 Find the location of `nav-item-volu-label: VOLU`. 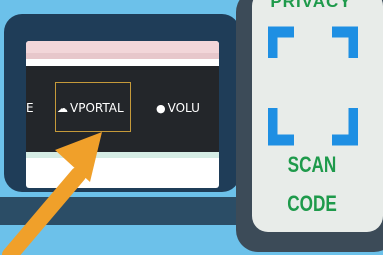

nav-item-volu-label: VOLU is located at coordinates (183, 108).